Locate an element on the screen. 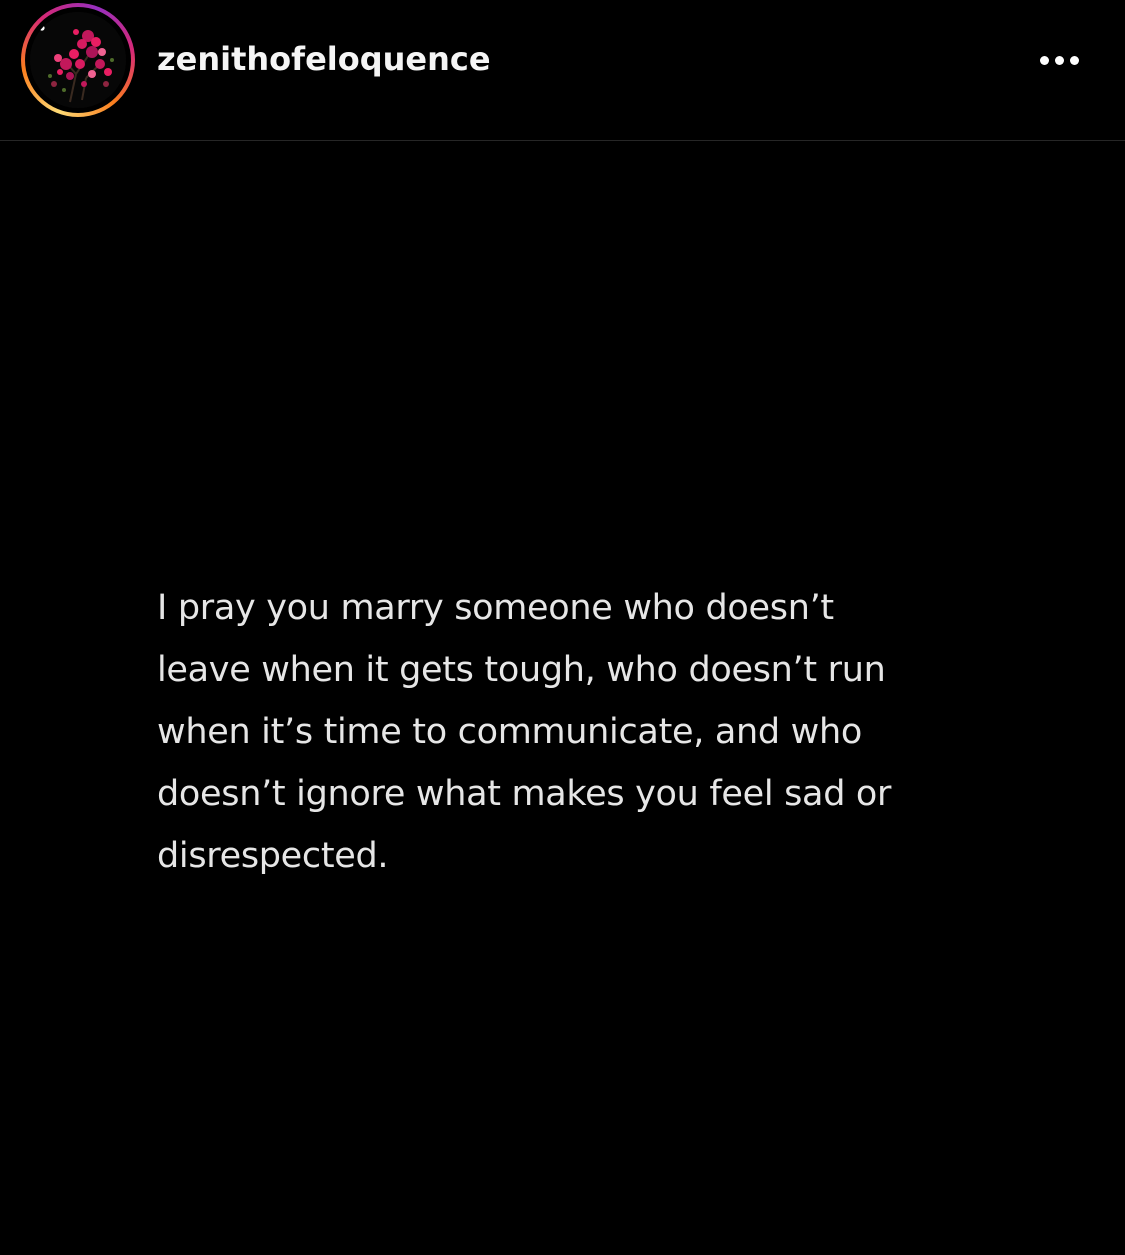 This screenshot has width=1125, height=1255. story-ring-avatar is located at coordinates (78, 60).